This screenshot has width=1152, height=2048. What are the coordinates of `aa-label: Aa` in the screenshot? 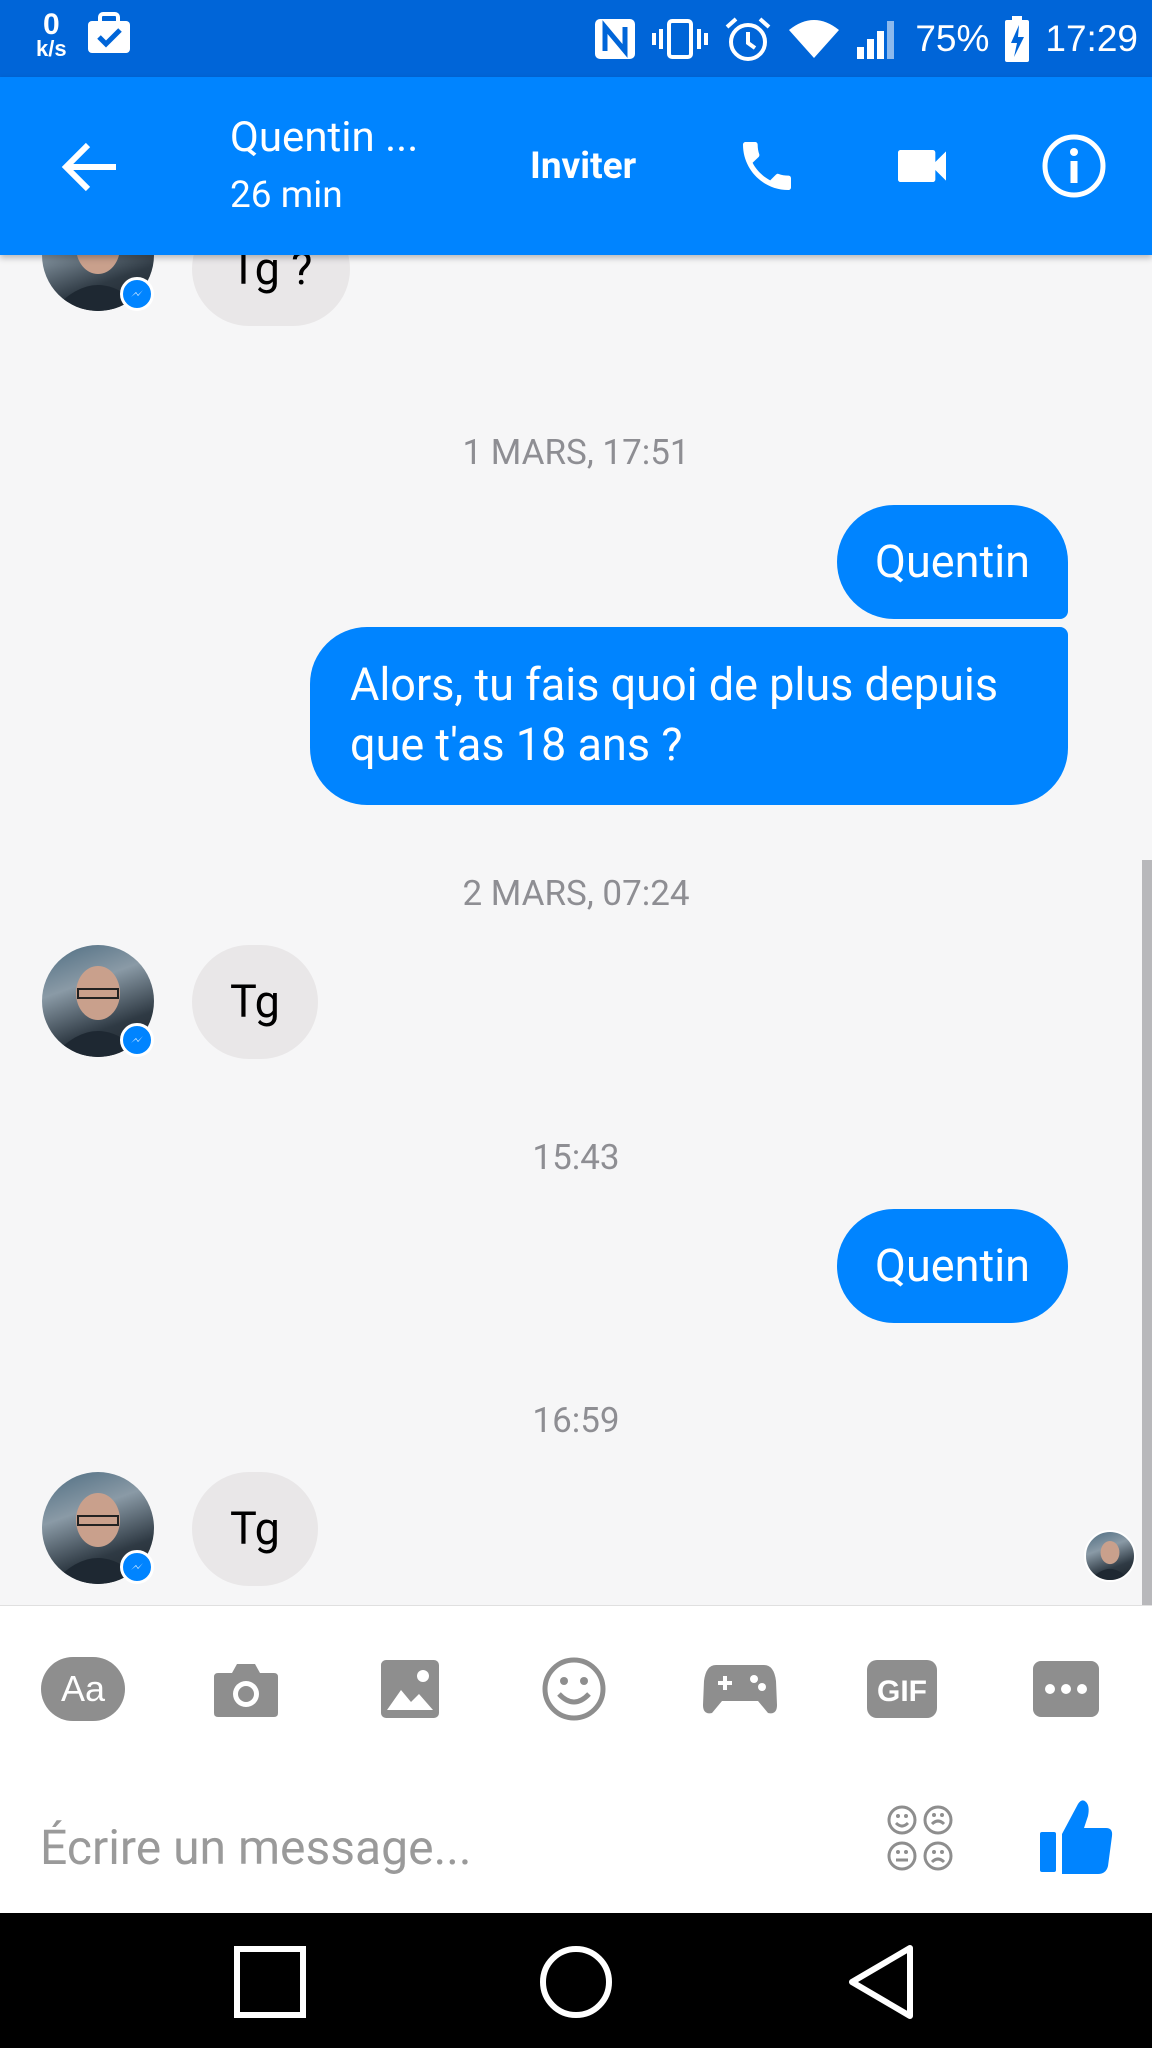 It's located at (83, 1688).